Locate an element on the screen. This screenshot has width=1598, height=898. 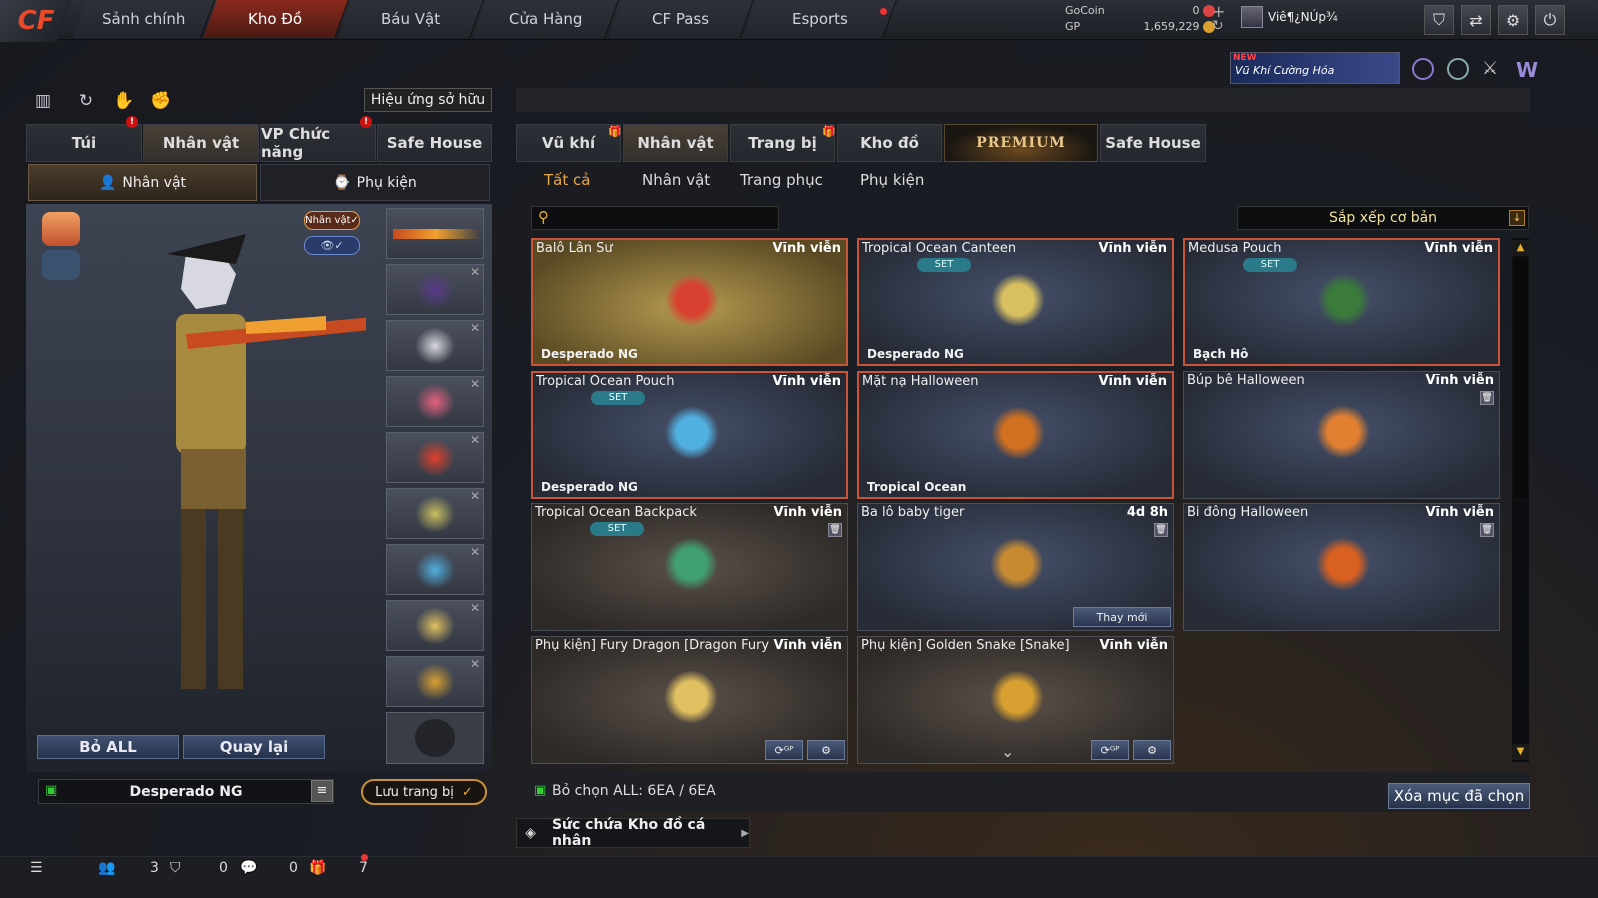
exit-room-icon: ⇄ is located at coordinates (1476, 20).